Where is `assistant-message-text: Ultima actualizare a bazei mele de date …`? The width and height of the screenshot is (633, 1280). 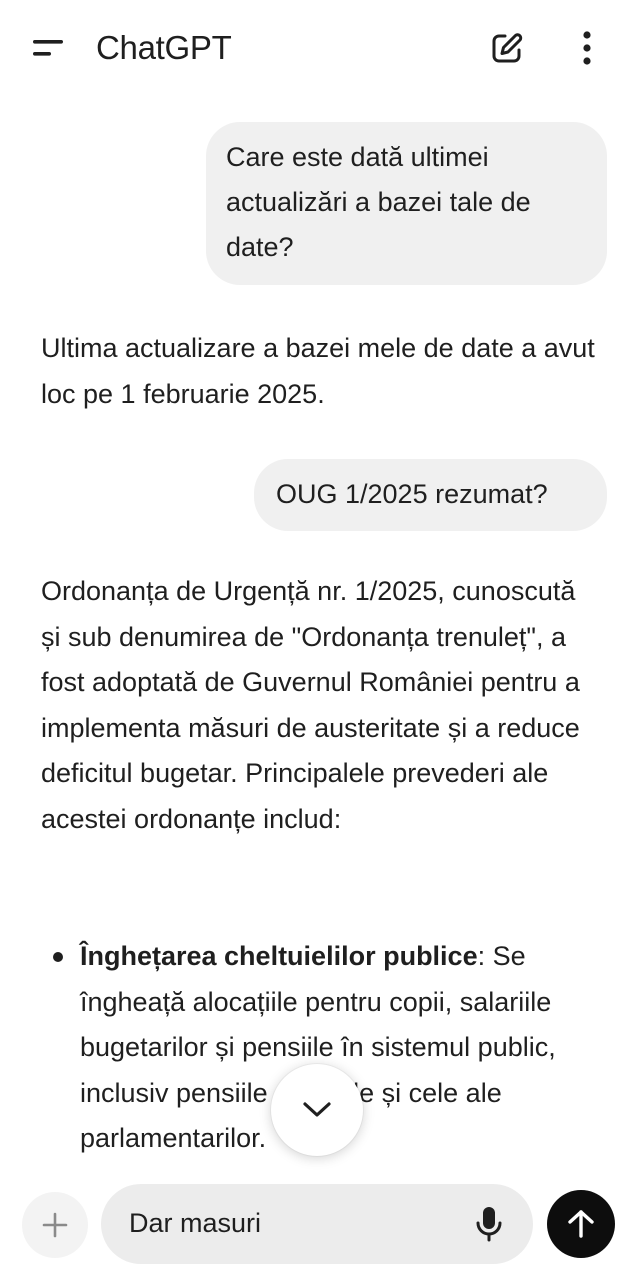
assistant-message-text: Ultima actualizare a bazei mele de date … is located at coordinates (318, 371).